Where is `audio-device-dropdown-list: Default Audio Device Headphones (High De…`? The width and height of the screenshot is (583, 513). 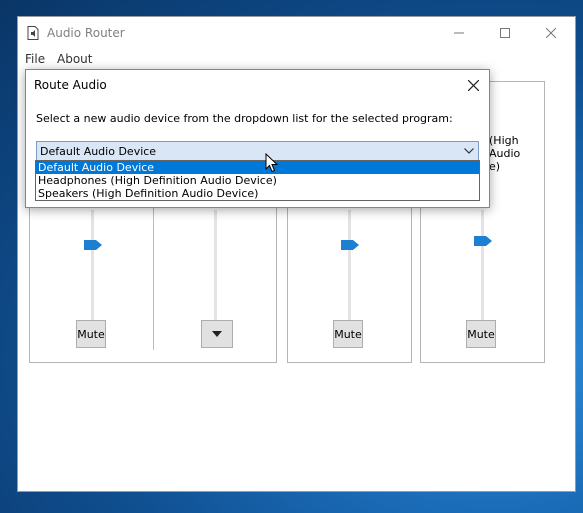
audio-device-dropdown-list: Default Audio Device Headphones (High De… is located at coordinates (257, 180).